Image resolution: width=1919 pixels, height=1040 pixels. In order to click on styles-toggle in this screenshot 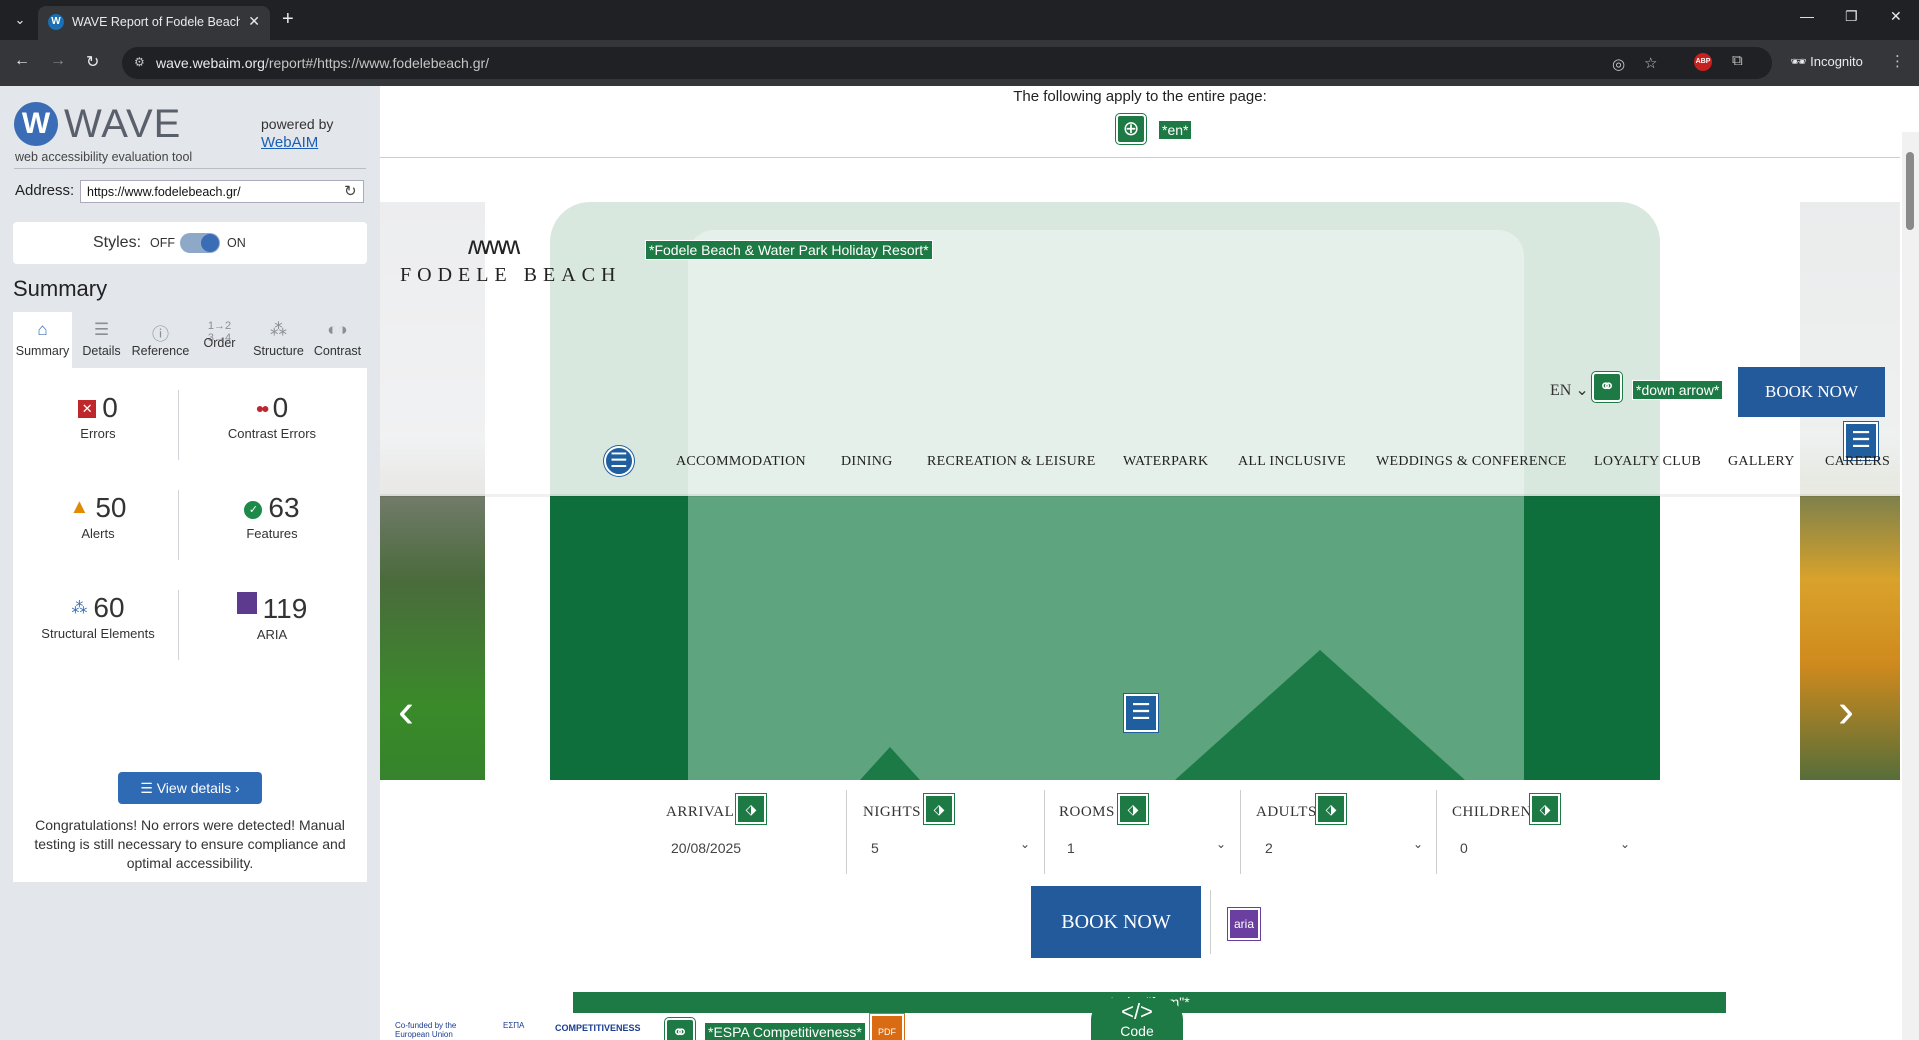, I will do `click(200, 243)`.